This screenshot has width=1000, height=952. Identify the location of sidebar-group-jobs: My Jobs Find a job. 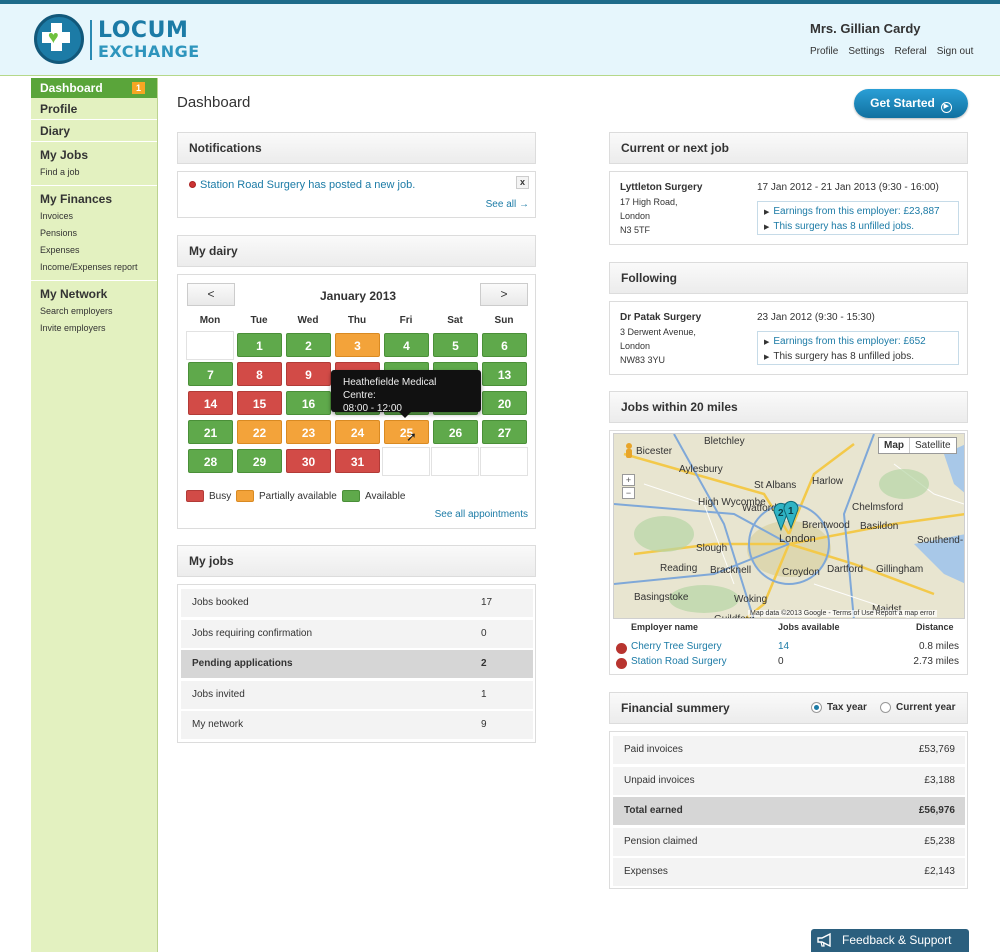
(94, 164).